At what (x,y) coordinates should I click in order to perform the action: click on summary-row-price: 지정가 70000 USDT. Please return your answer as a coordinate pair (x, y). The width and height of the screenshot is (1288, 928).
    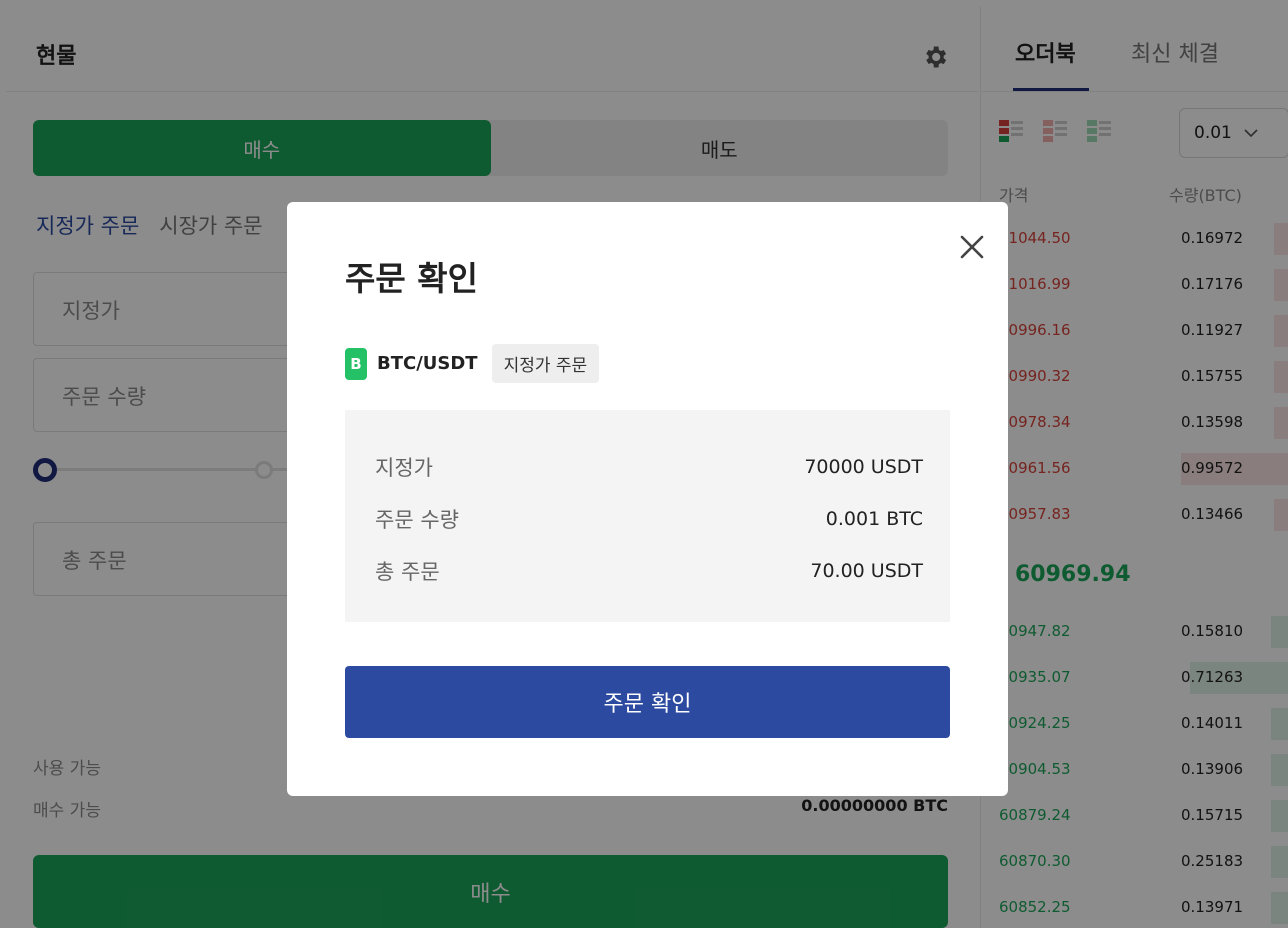
    Looking at the image, I should click on (649, 467).